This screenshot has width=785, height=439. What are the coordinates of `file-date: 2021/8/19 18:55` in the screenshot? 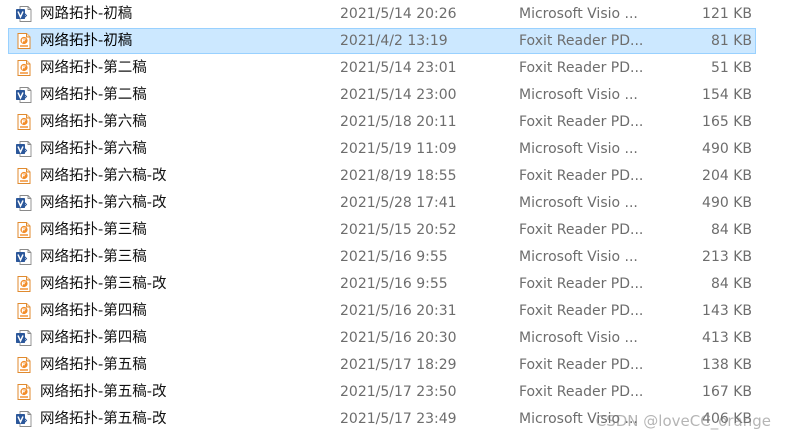 It's located at (398, 176).